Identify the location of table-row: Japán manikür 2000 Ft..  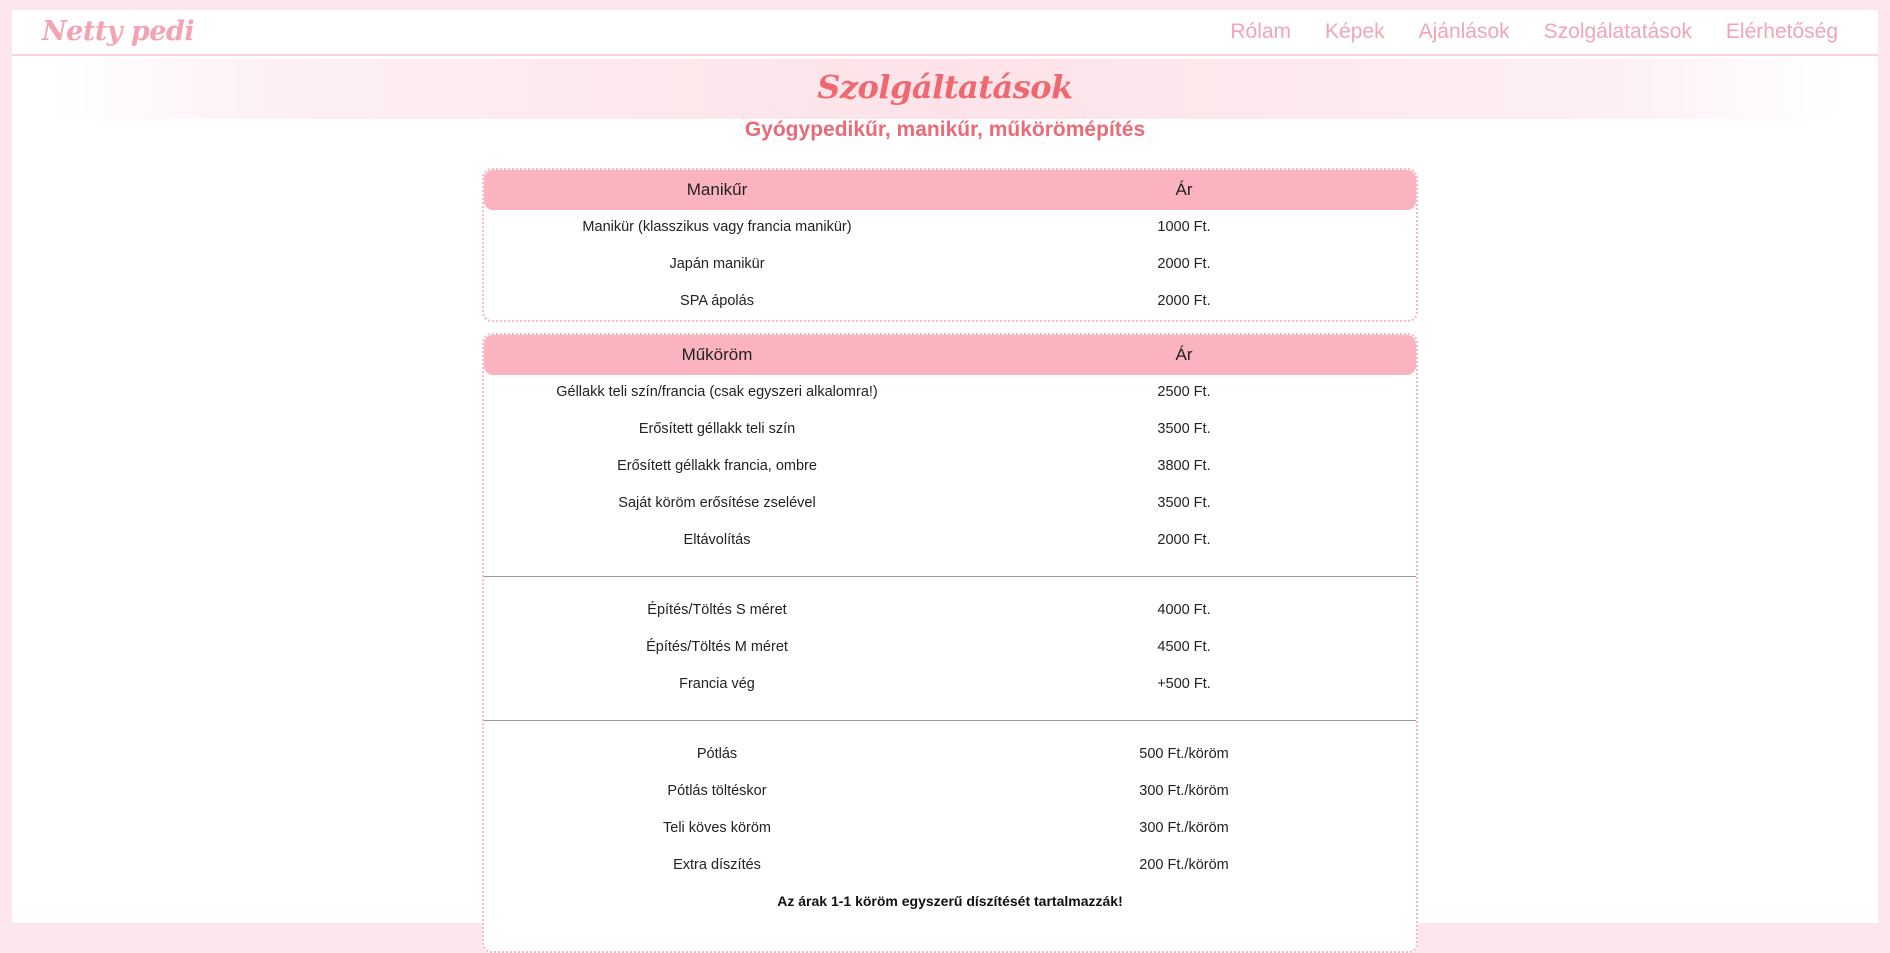
(950, 265).